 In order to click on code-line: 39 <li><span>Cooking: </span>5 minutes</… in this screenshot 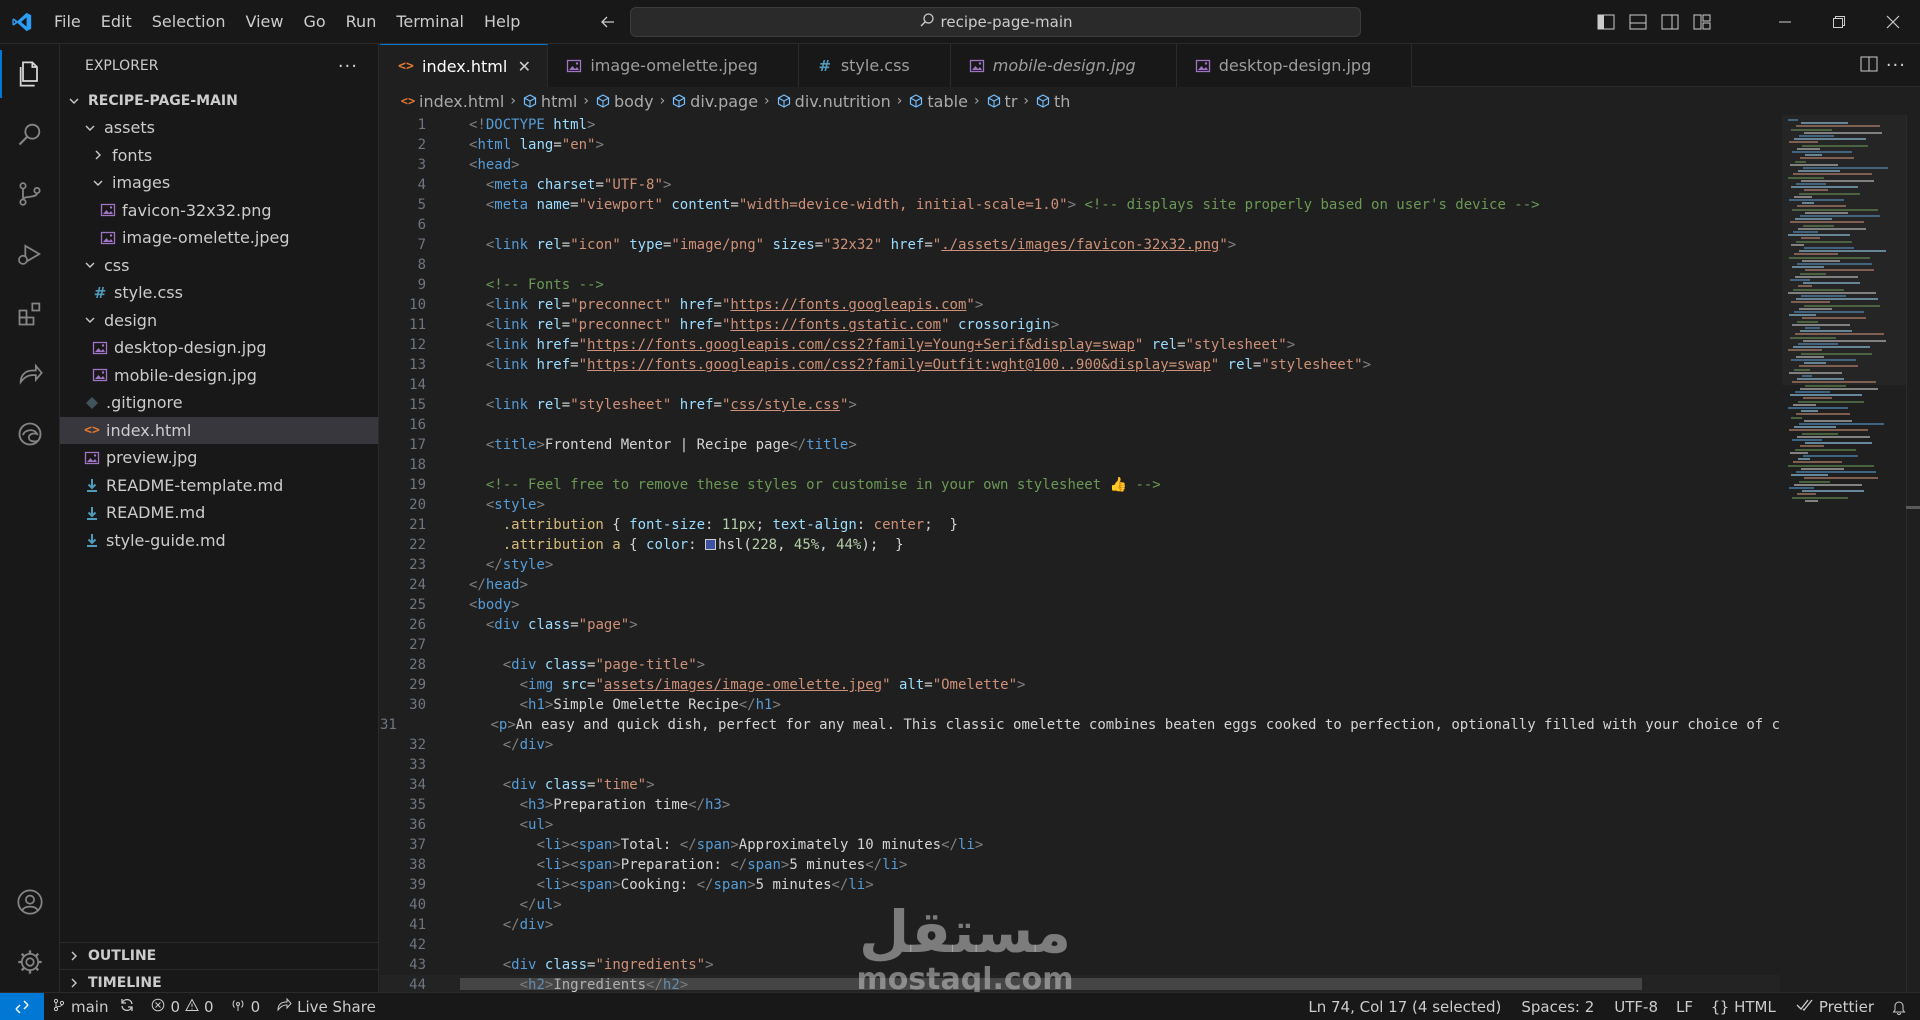, I will do `click(1080, 885)`.